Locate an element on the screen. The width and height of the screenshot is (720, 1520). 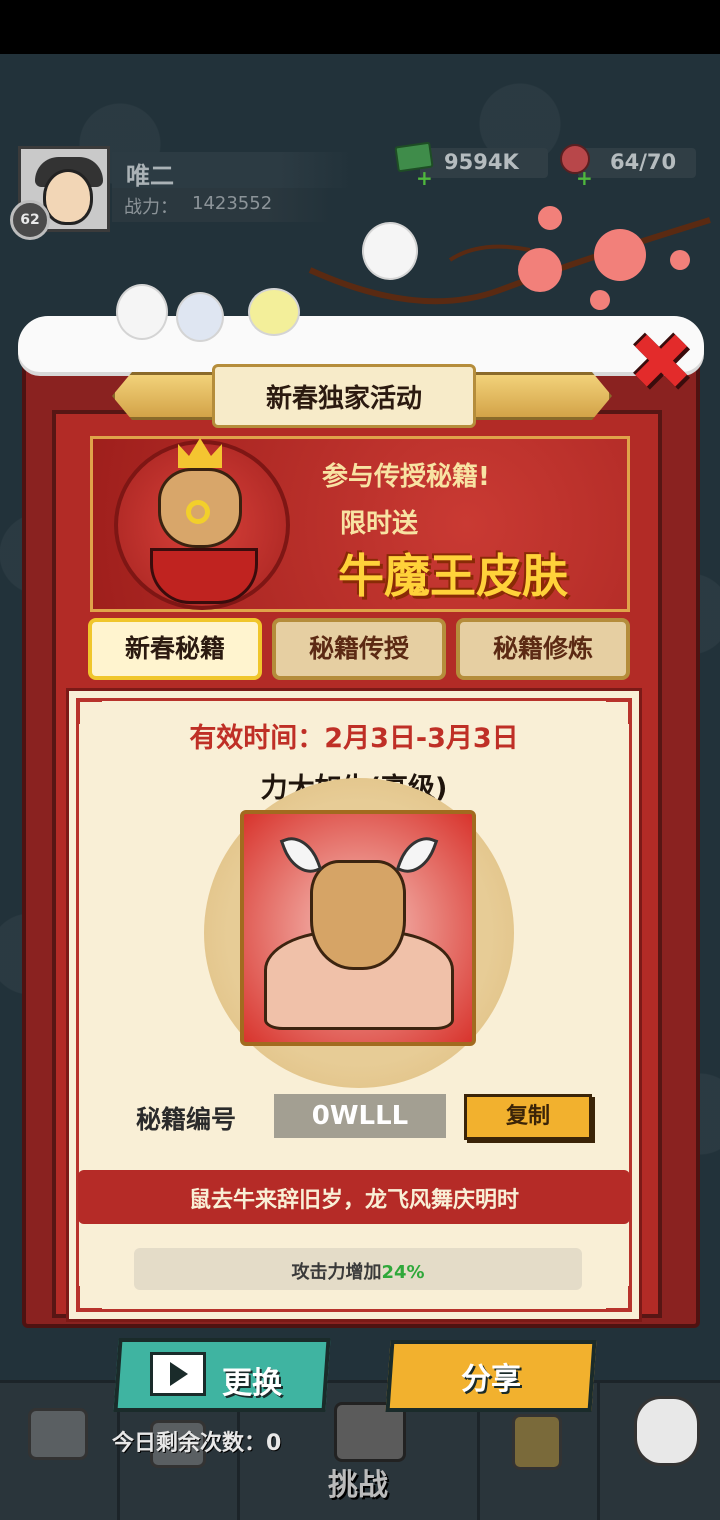
effect-text: 攻击力增加24% is located at coordinates (358, 1271).